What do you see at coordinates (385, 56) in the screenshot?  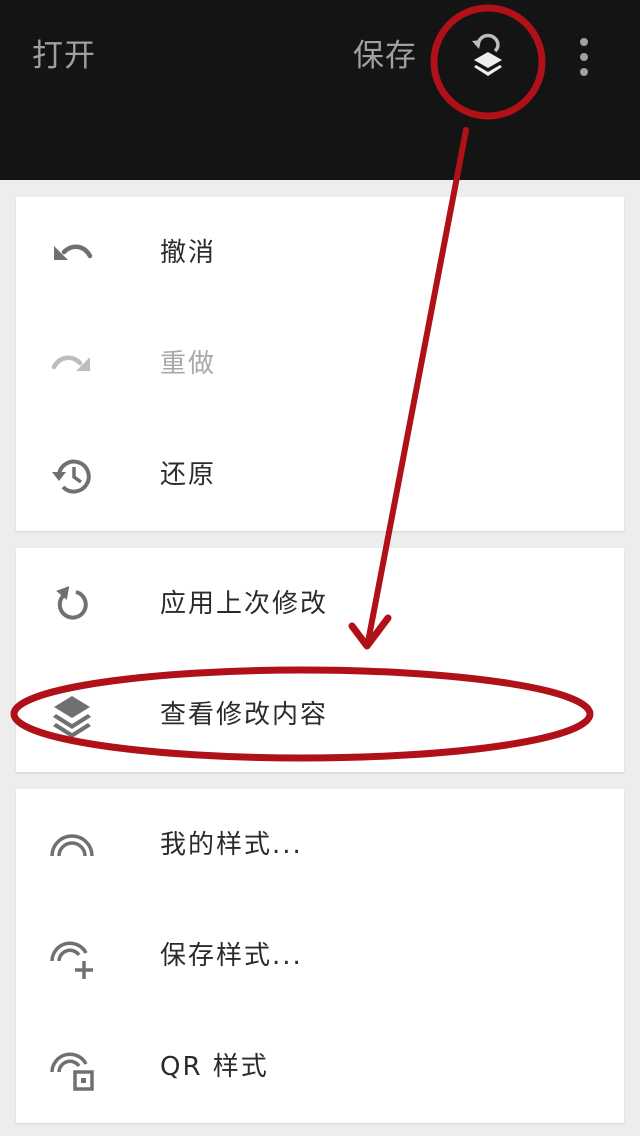 I see `save-button: 保存` at bounding box center [385, 56].